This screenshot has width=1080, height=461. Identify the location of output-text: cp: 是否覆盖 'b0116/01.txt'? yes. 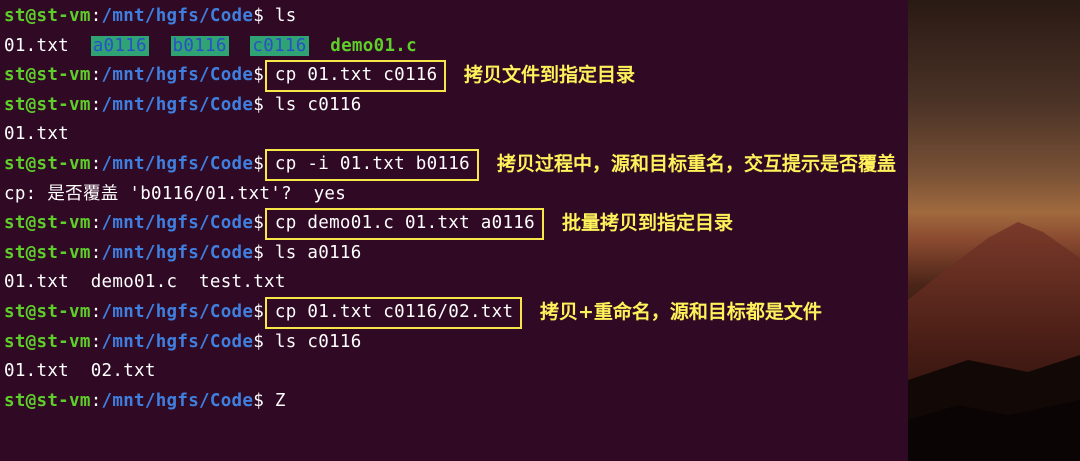
(175, 193).